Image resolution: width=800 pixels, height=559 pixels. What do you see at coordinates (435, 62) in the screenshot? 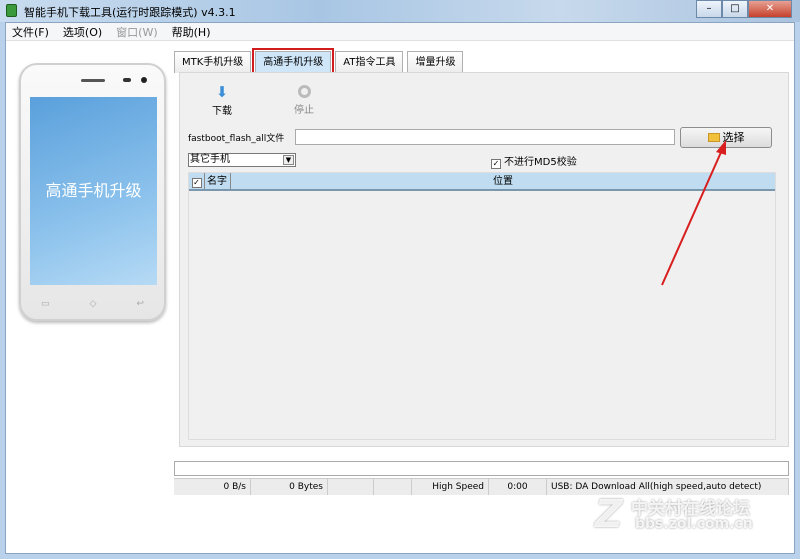
I see `tab-incremental: 增量升级` at bounding box center [435, 62].